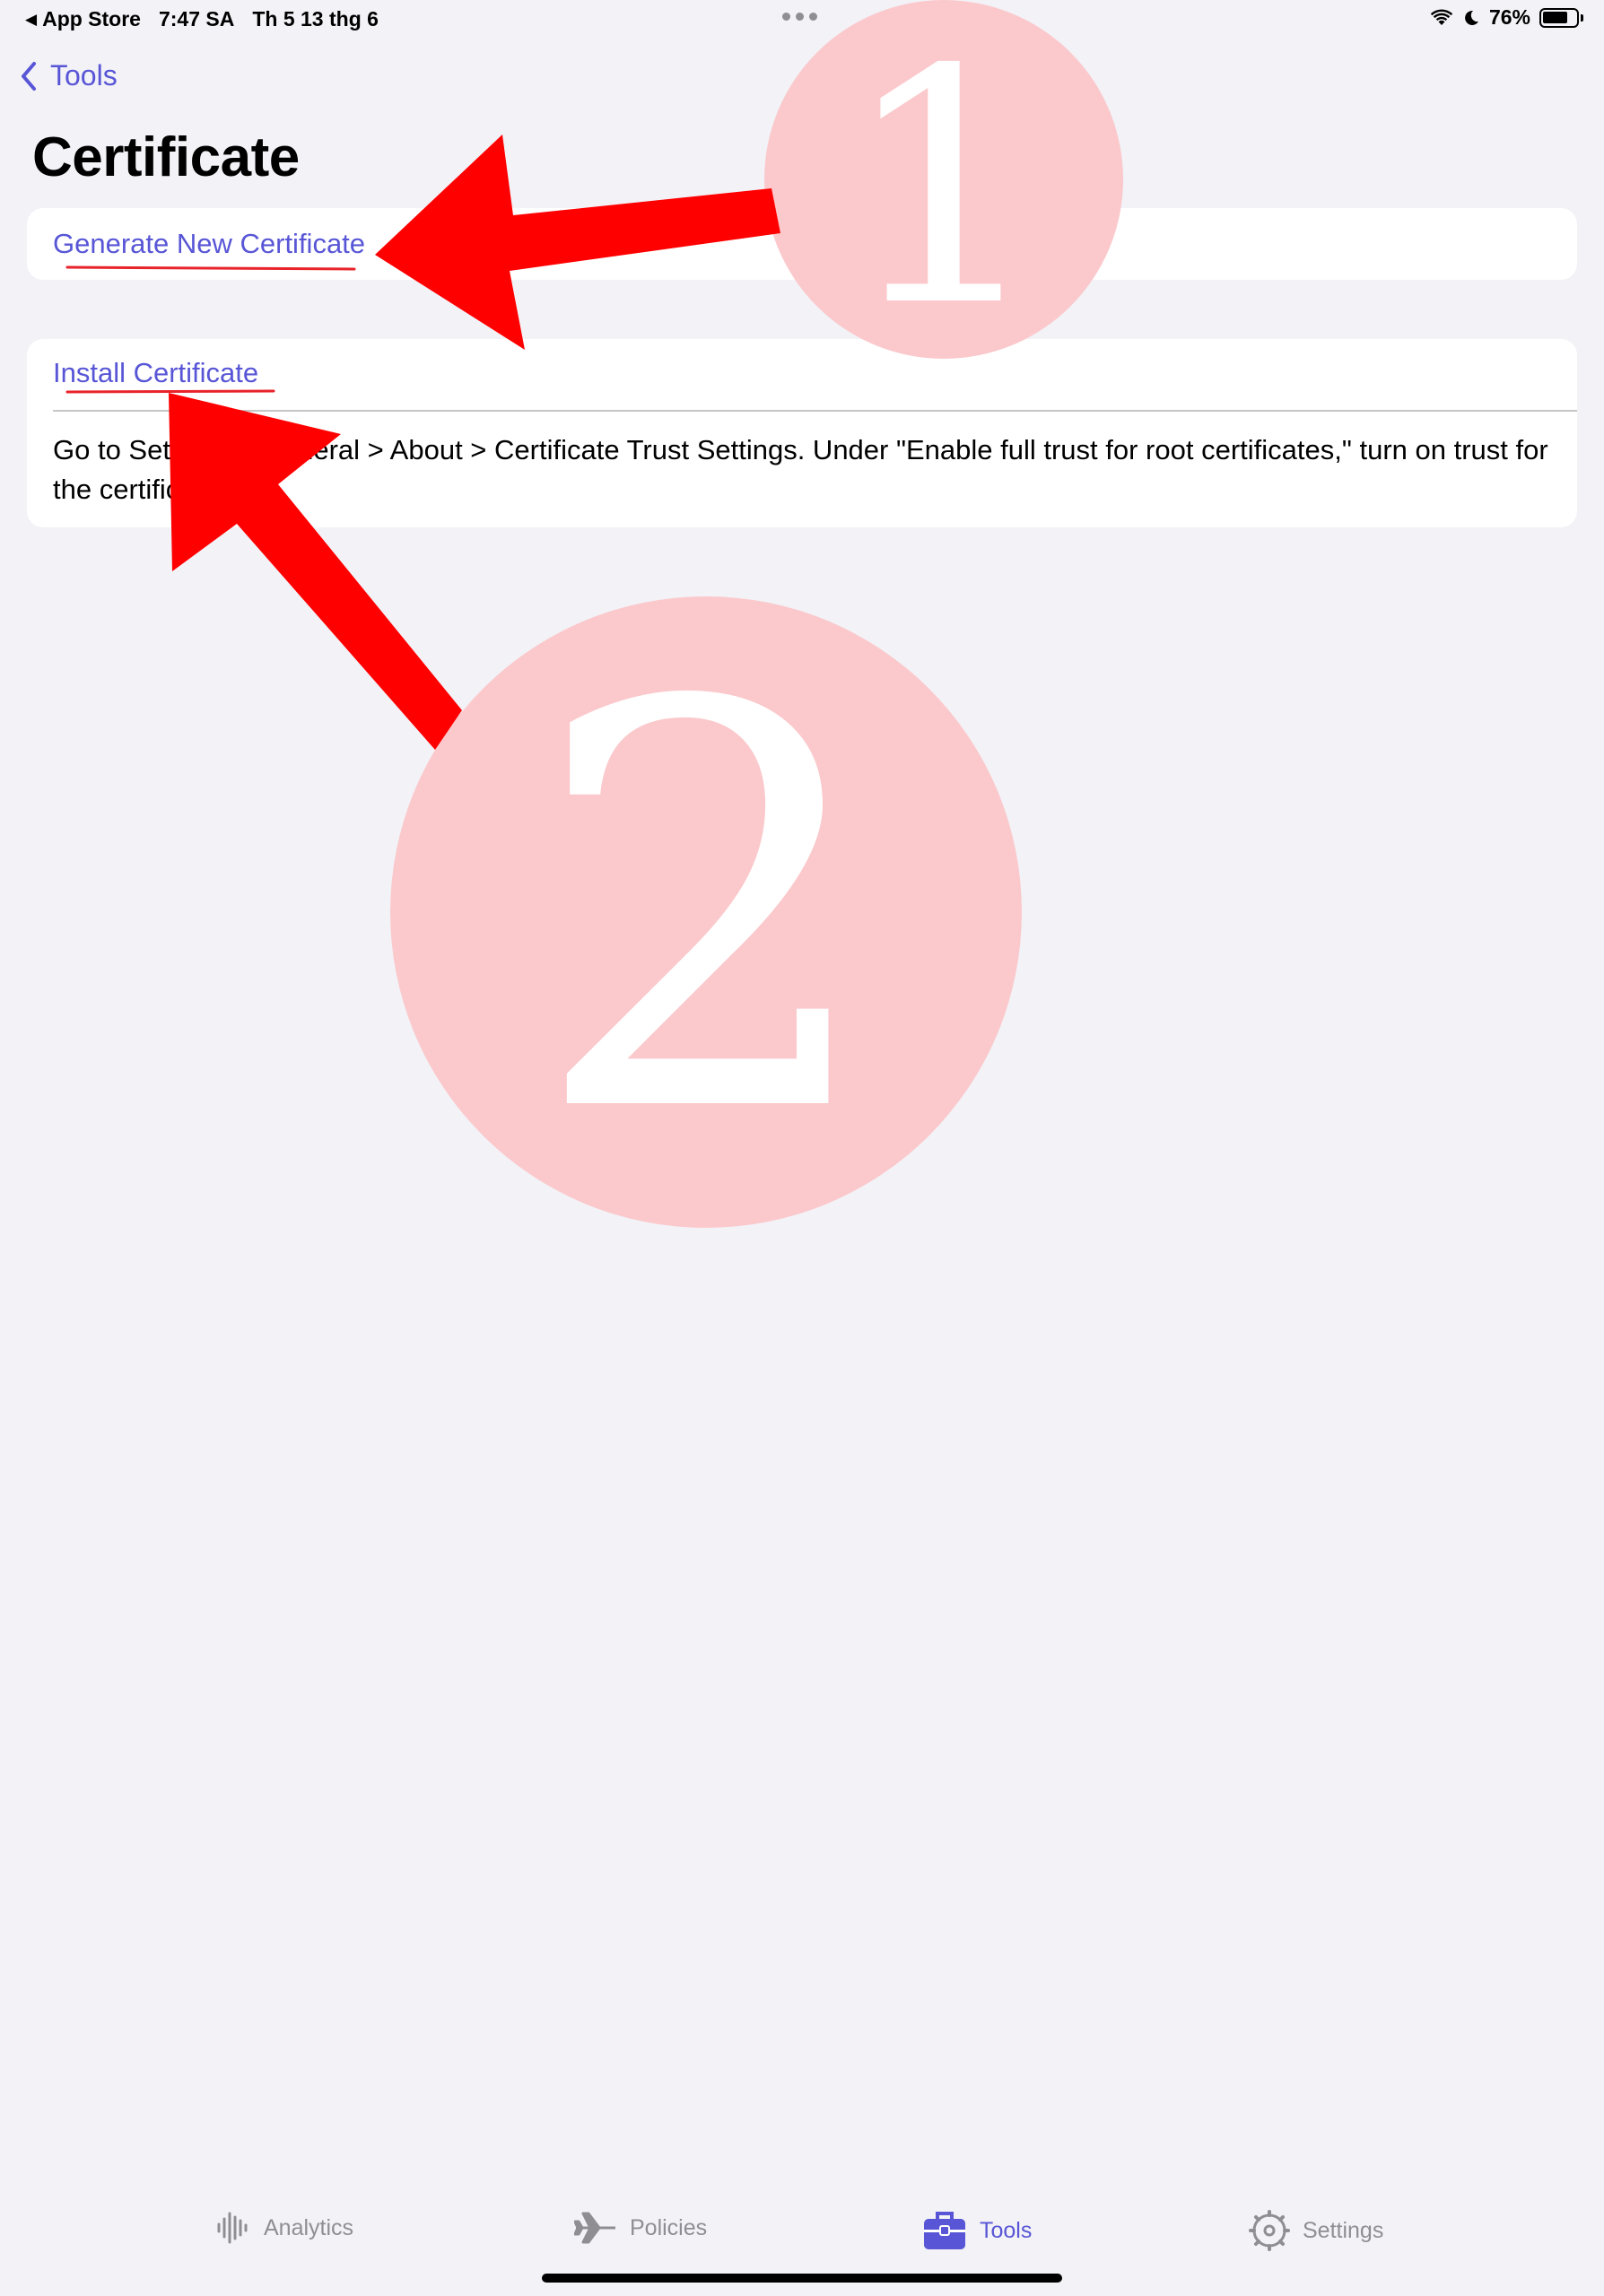 This screenshot has width=1604, height=2296. I want to click on back-button: Tools, so click(69, 75).